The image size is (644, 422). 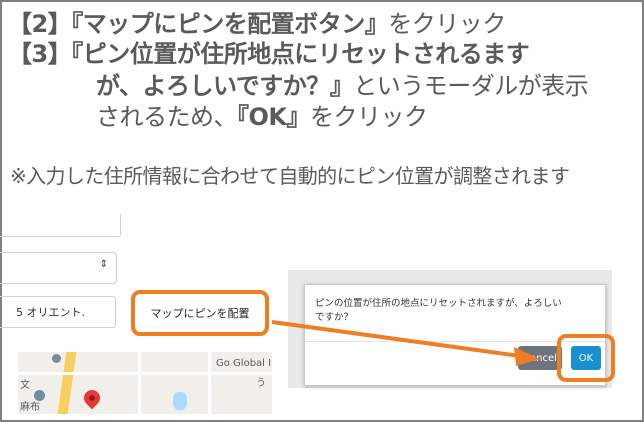 What do you see at coordinates (230, 24) in the screenshot?
I see `instruction-bold: 『マップにピンを配置ボタン』` at bounding box center [230, 24].